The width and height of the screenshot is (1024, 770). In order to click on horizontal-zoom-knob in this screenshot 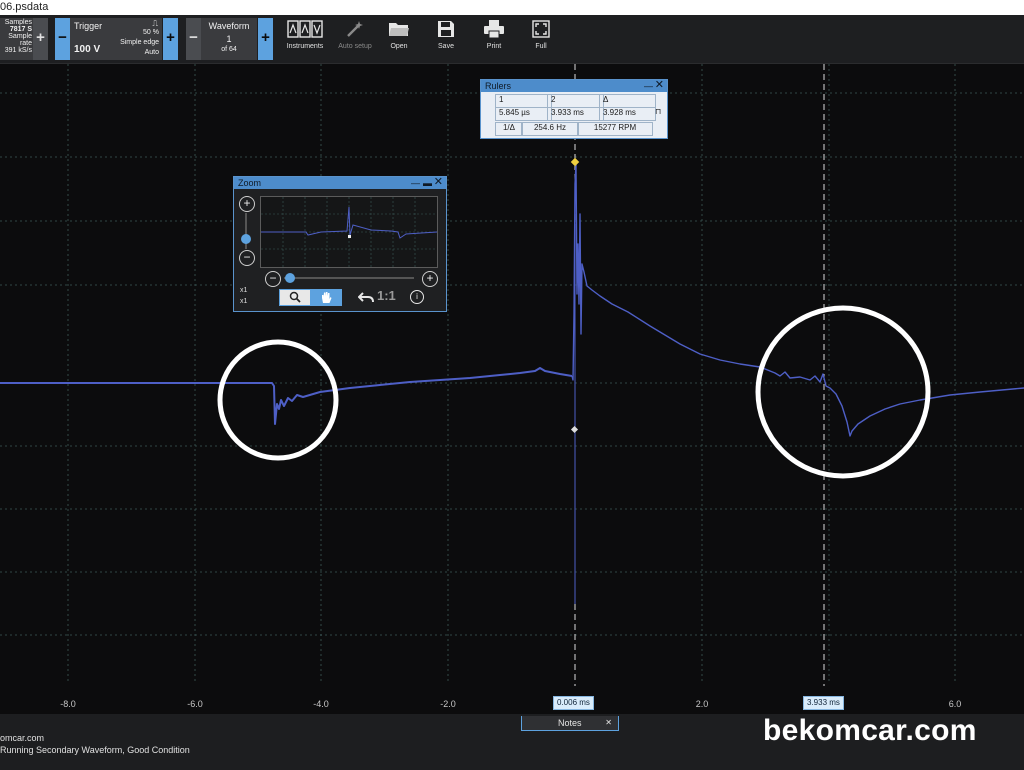, I will do `click(290, 278)`.